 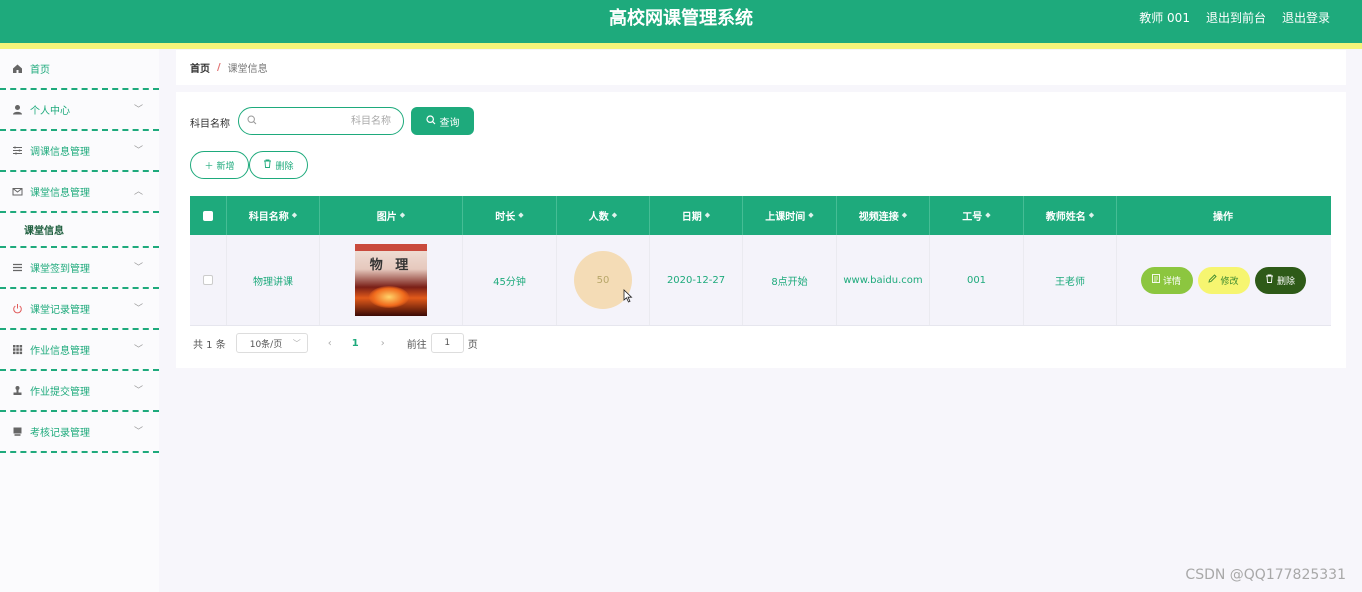 What do you see at coordinates (977, 215) in the screenshot?
I see `column-header: 工号 ◆` at bounding box center [977, 215].